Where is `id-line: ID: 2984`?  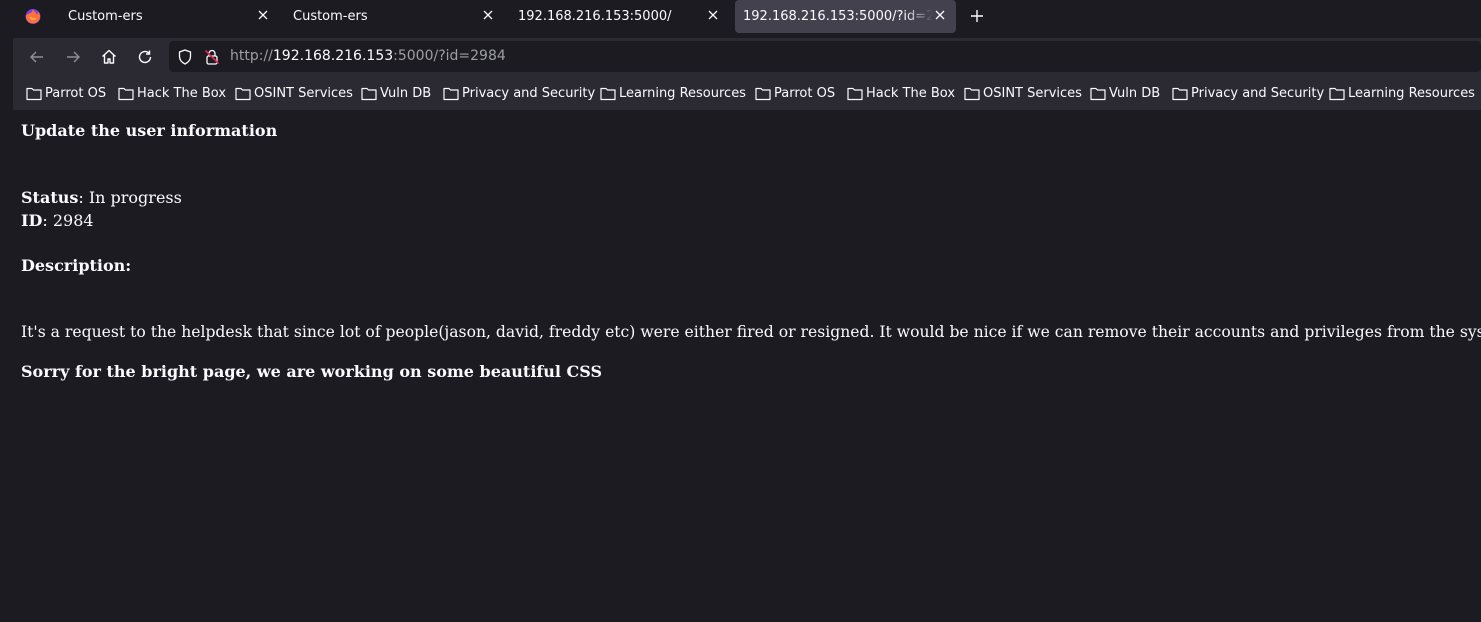 id-line: ID: 2984 is located at coordinates (57, 220).